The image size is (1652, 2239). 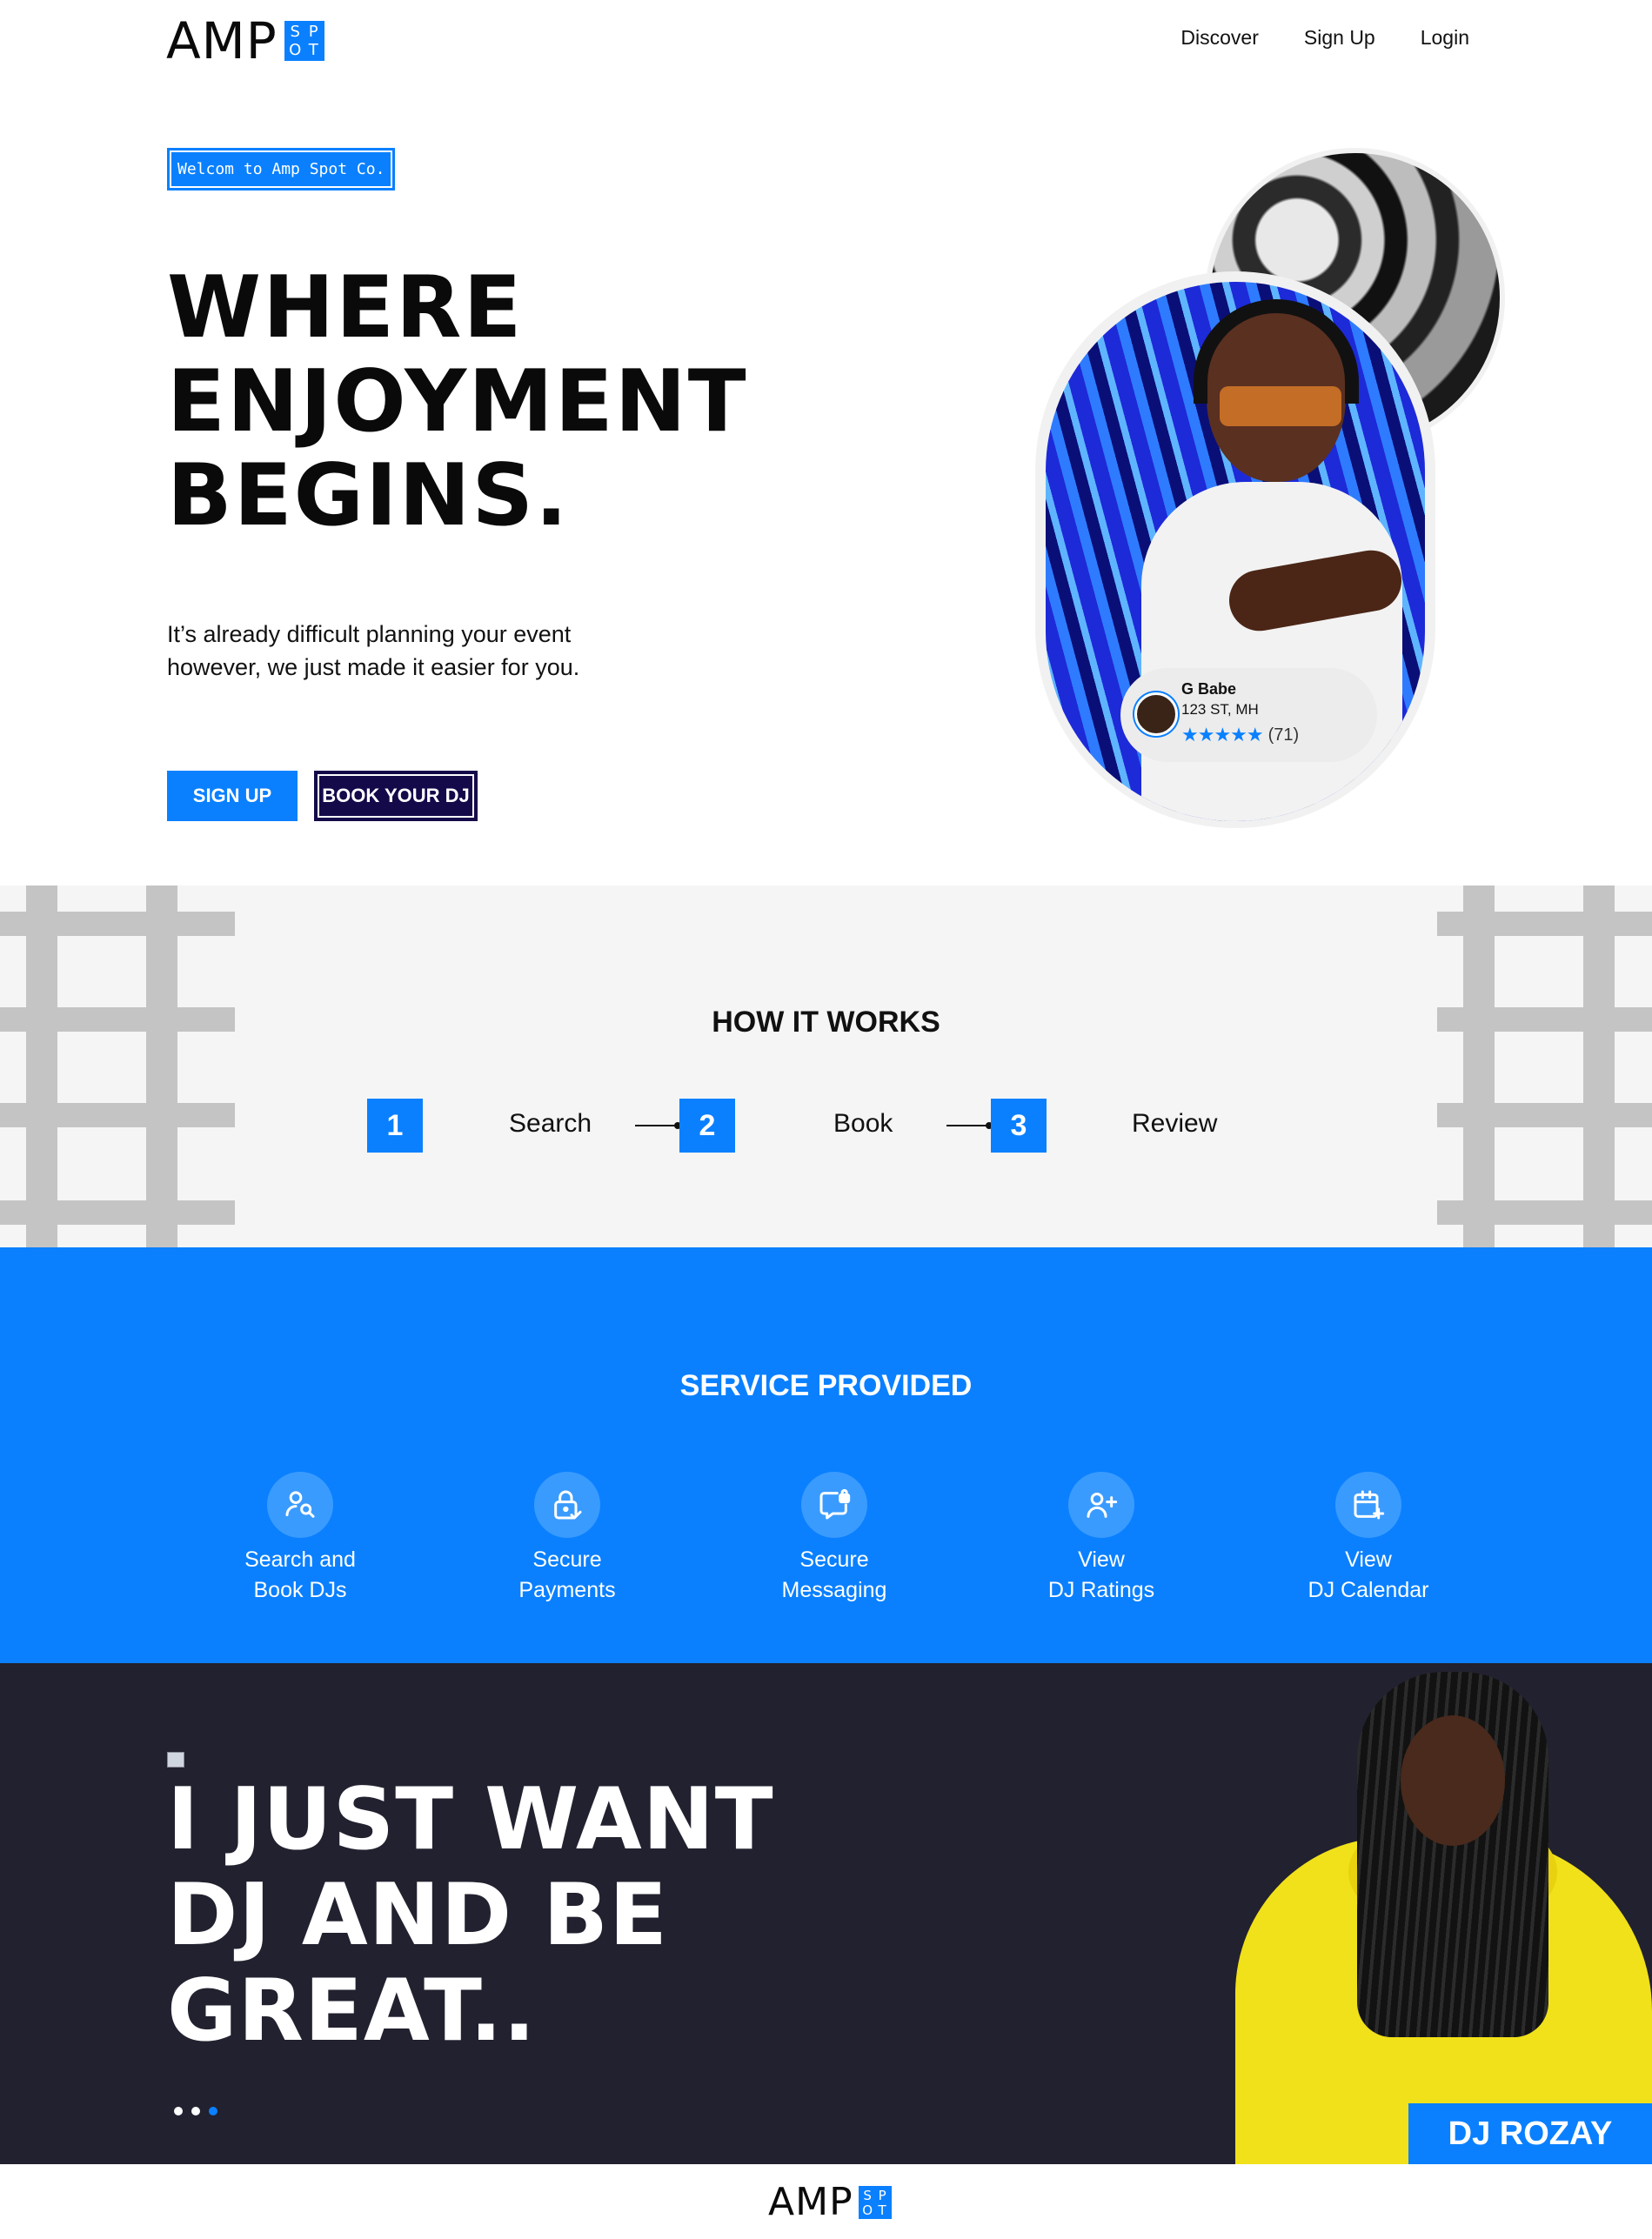 I want to click on footer-logo: AMP S P O T, so click(x=830, y=2202).